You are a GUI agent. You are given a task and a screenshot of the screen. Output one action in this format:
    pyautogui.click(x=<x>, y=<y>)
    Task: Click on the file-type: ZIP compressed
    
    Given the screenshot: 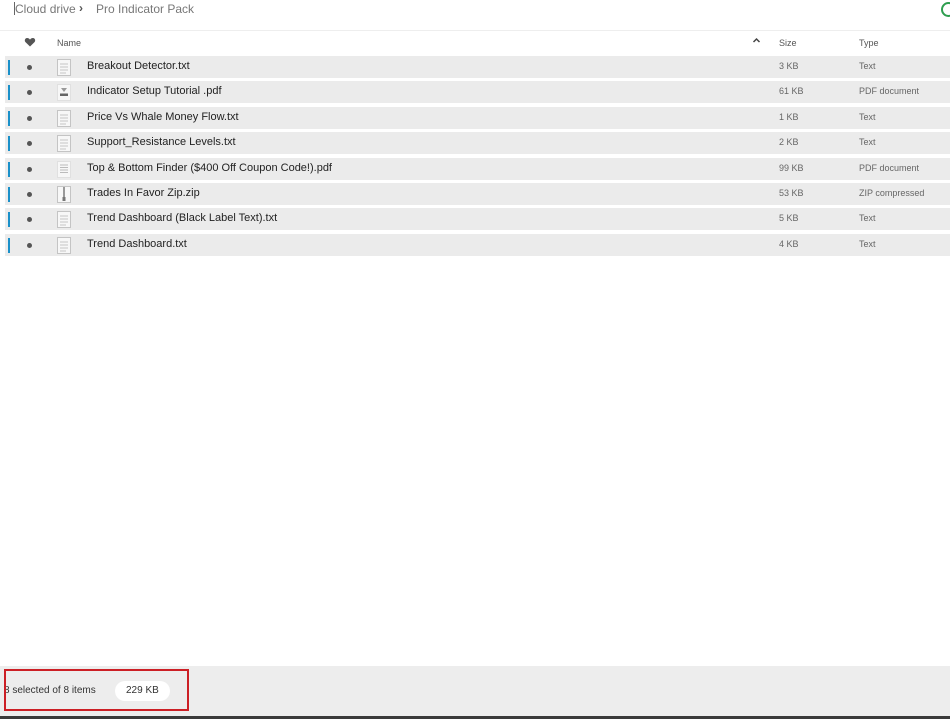 What is the action you would take?
    pyautogui.click(x=892, y=192)
    